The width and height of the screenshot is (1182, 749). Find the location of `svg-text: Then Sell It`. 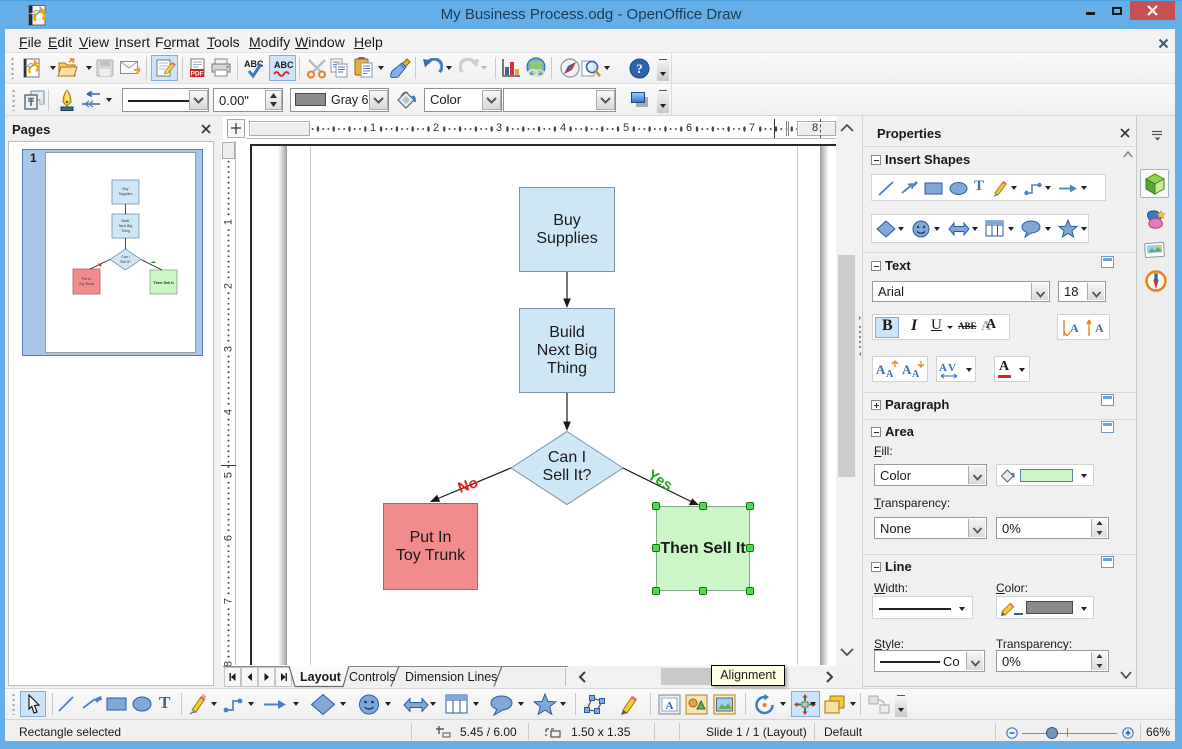

svg-text: Then Sell It is located at coordinates (163, 283).